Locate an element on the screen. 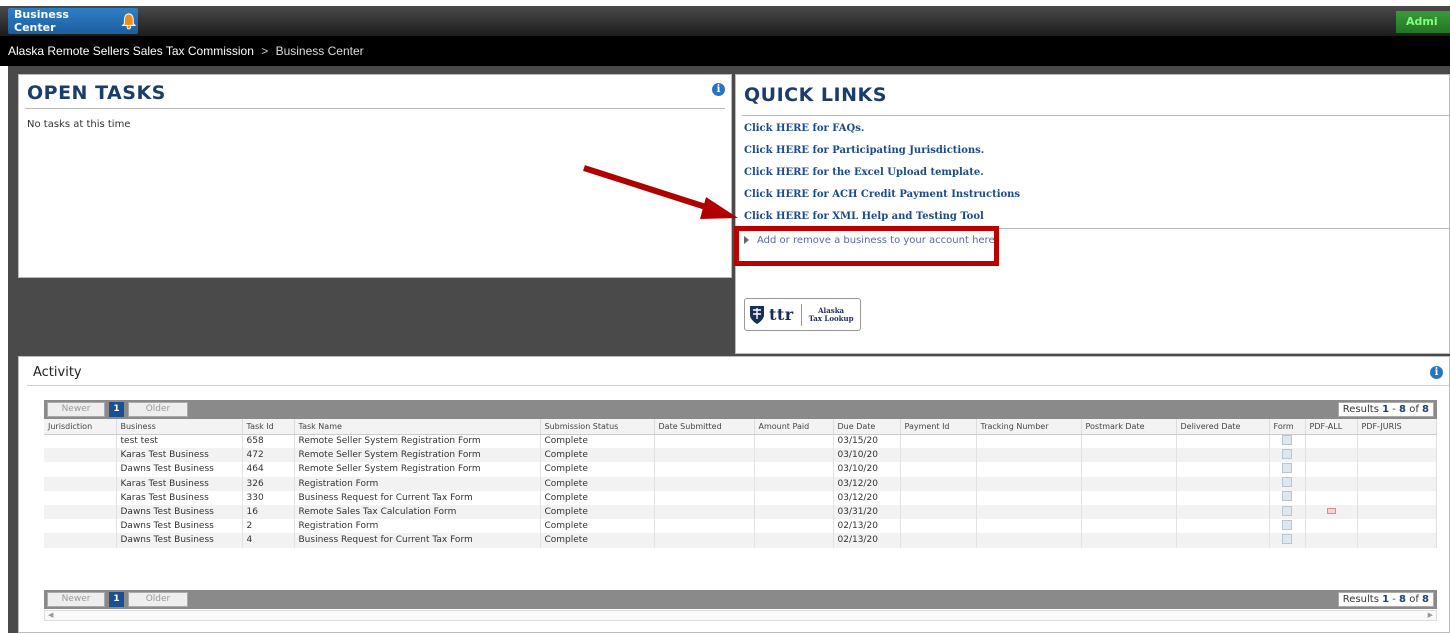 Image resolution: width=1450 pixels, height=633 pixels. results-to: 8 is located at coordinates (1403, 599).